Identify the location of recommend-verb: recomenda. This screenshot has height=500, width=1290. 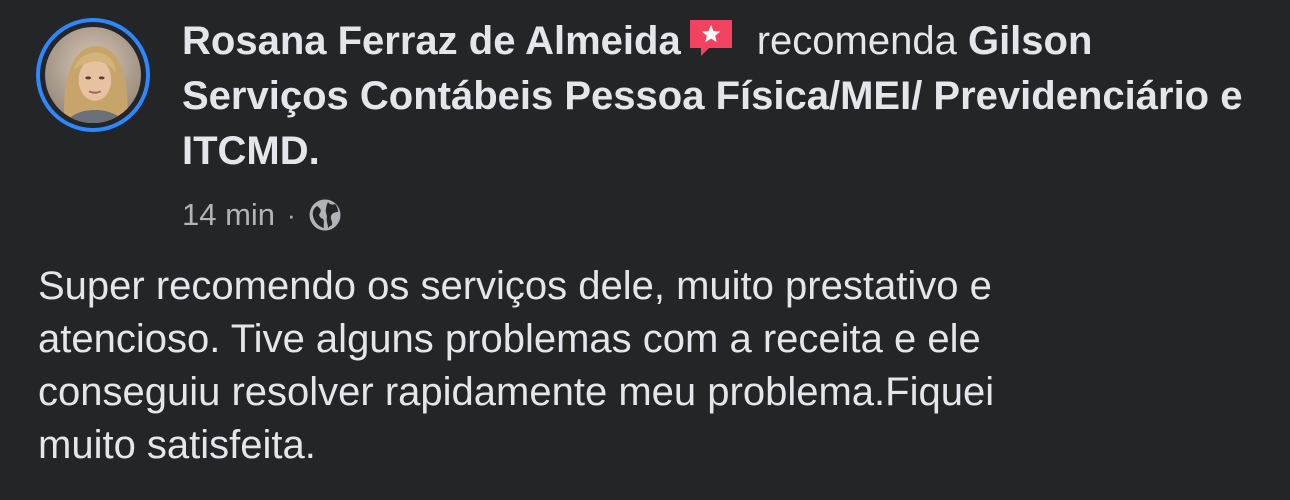
(856, 41).